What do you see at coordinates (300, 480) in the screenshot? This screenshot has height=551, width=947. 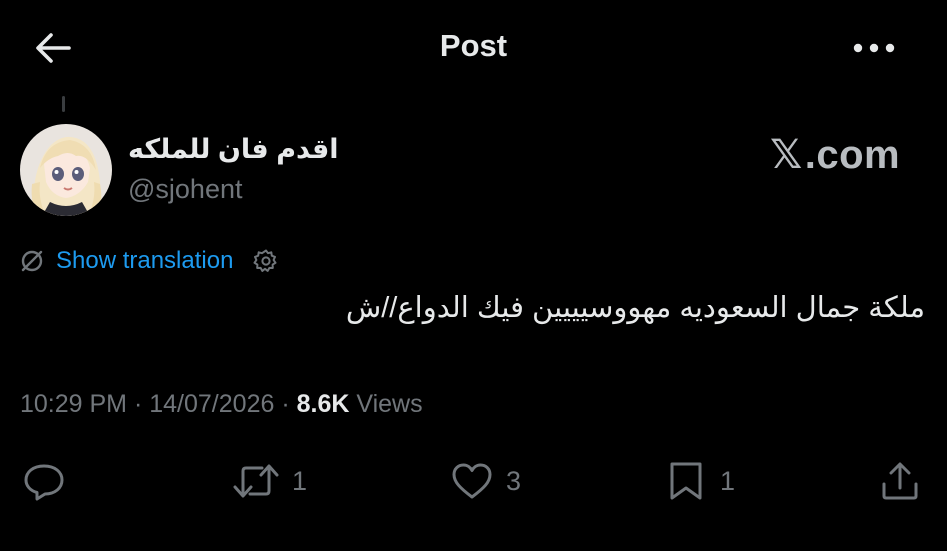 I see `repost-count: 1` at bounding box center [300, 480].